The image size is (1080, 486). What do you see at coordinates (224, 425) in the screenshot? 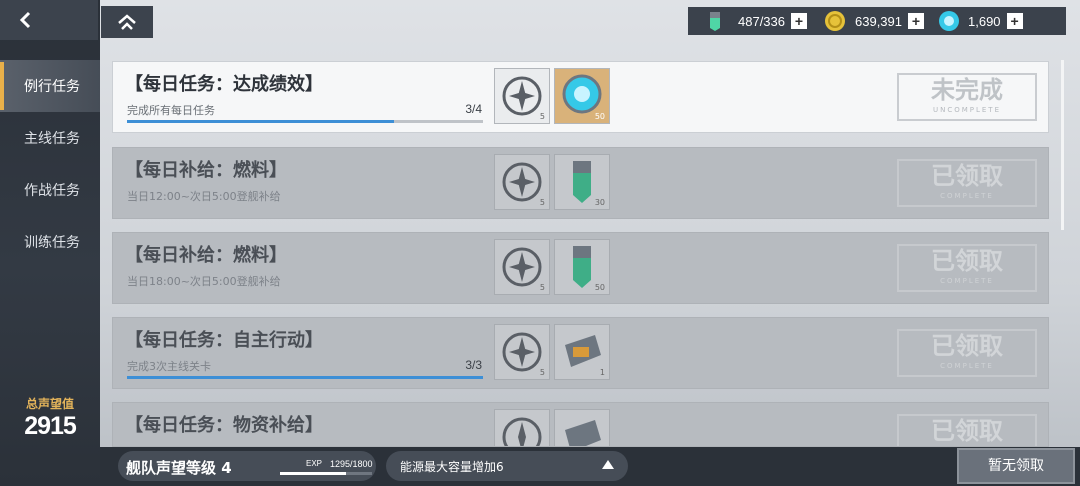
I see `task-title: 【每日任务：物资补给】` at bounding box center [224, 425].